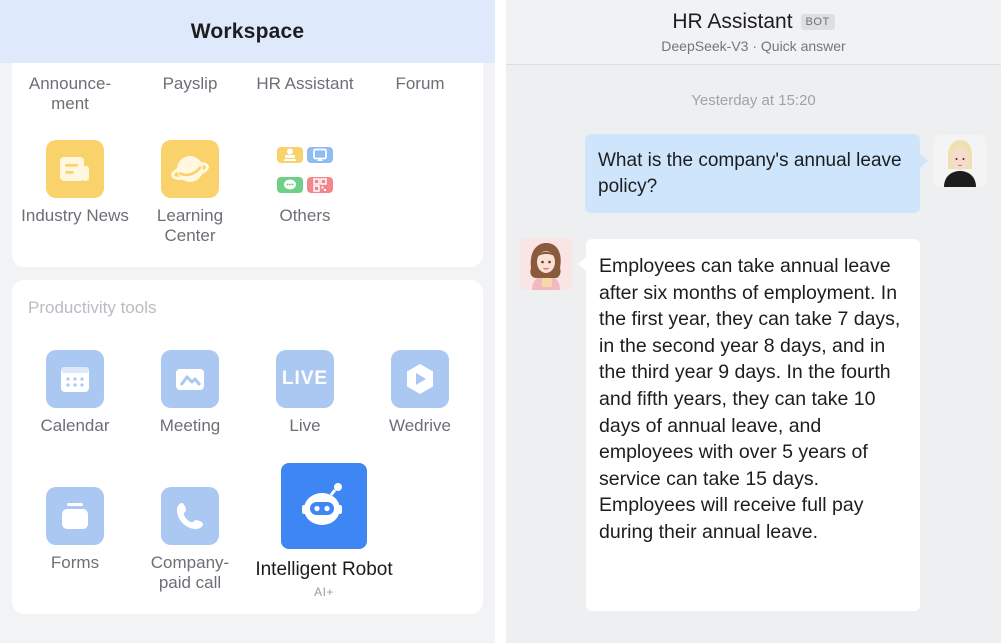 Image resolution: width=1001 pixels, height=643 pixels. What do you see at coordinates (732, 21) in the screenshot?
I see `chat-title: HR Assistant` at bounding box center [732, 21].